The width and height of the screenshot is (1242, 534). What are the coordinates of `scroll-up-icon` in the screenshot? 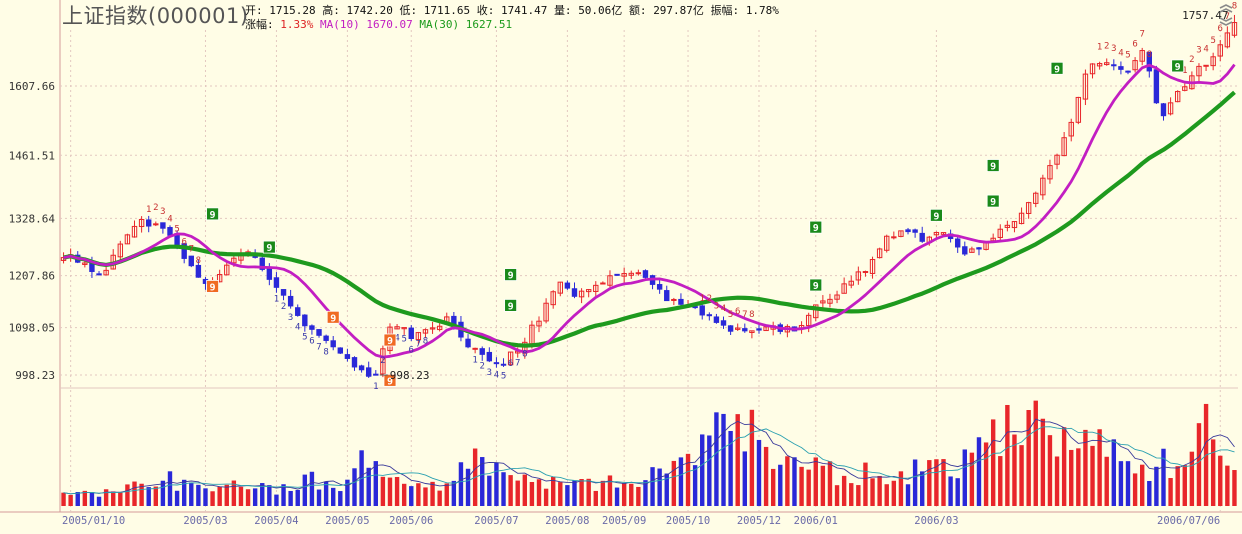 It's located at (1226, 8).